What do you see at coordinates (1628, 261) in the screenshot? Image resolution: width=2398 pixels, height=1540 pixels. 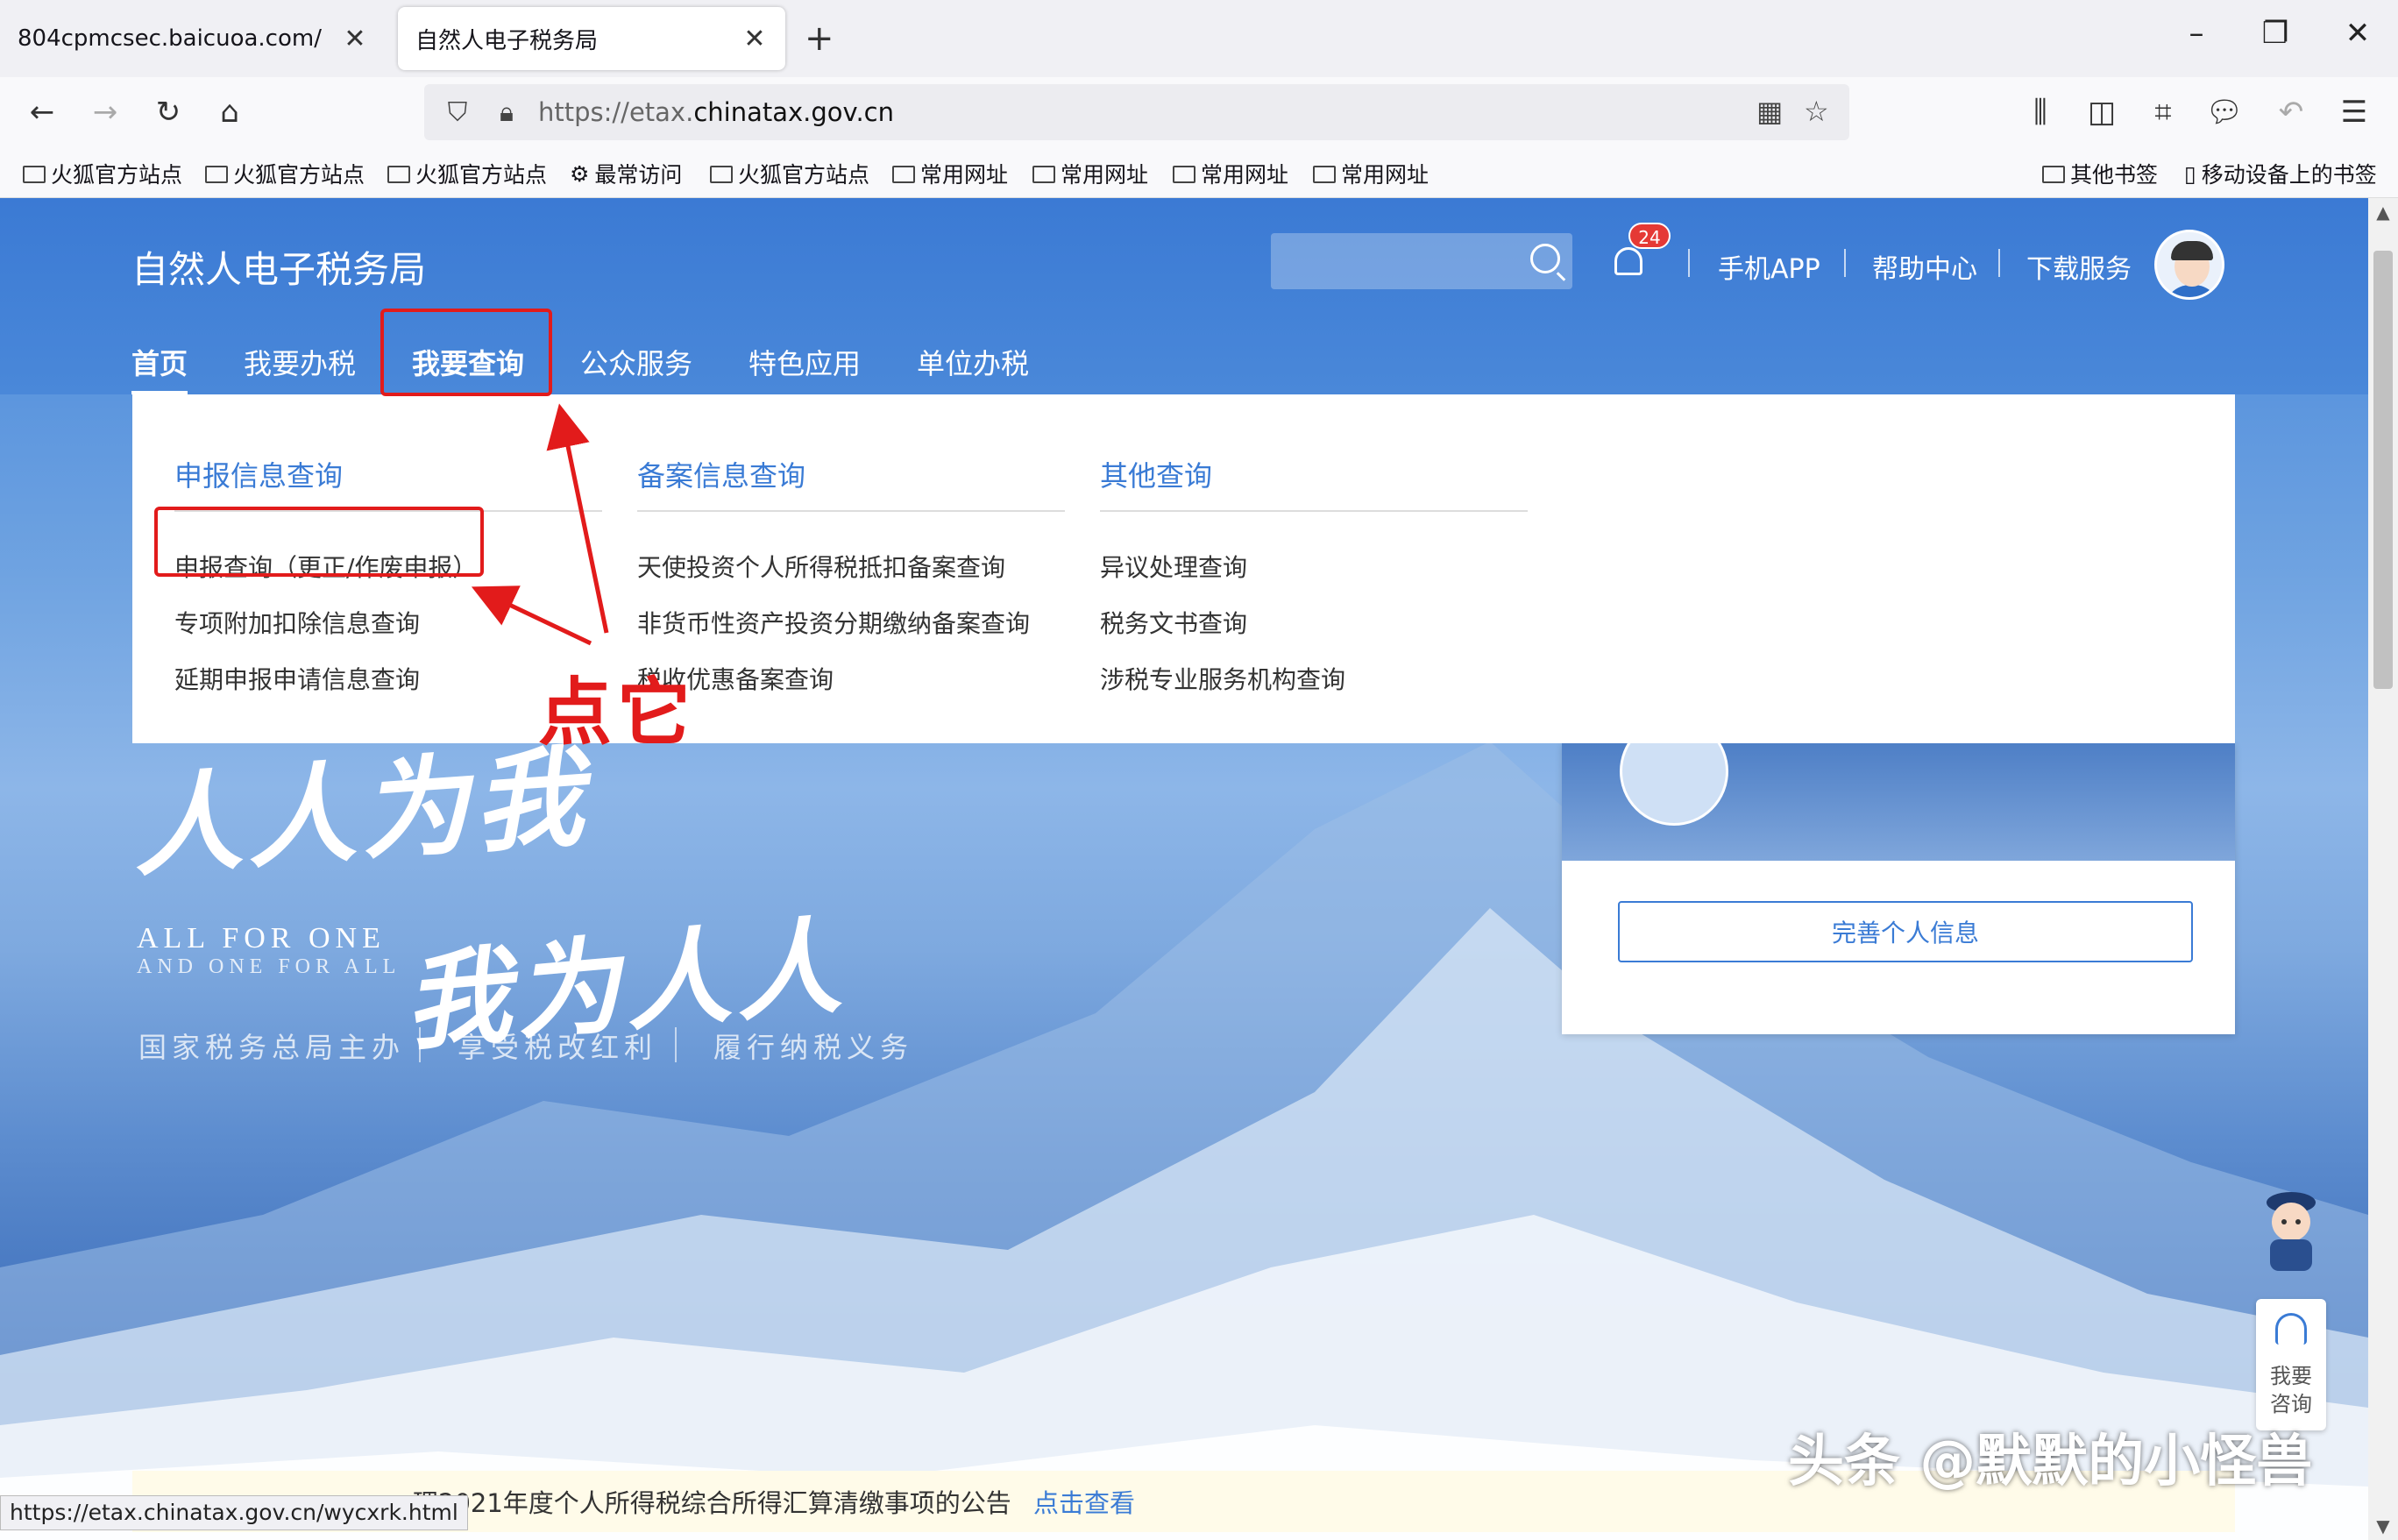 I see `bell-shape` at bounding box center [1628, 261].